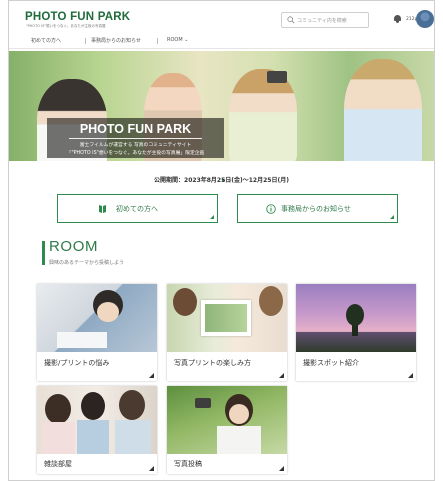 This screenshot has height=481, width=443. Describe the element at coordinates (74, 246) in the screenshot. I see `room-title: ROOM` at that location.